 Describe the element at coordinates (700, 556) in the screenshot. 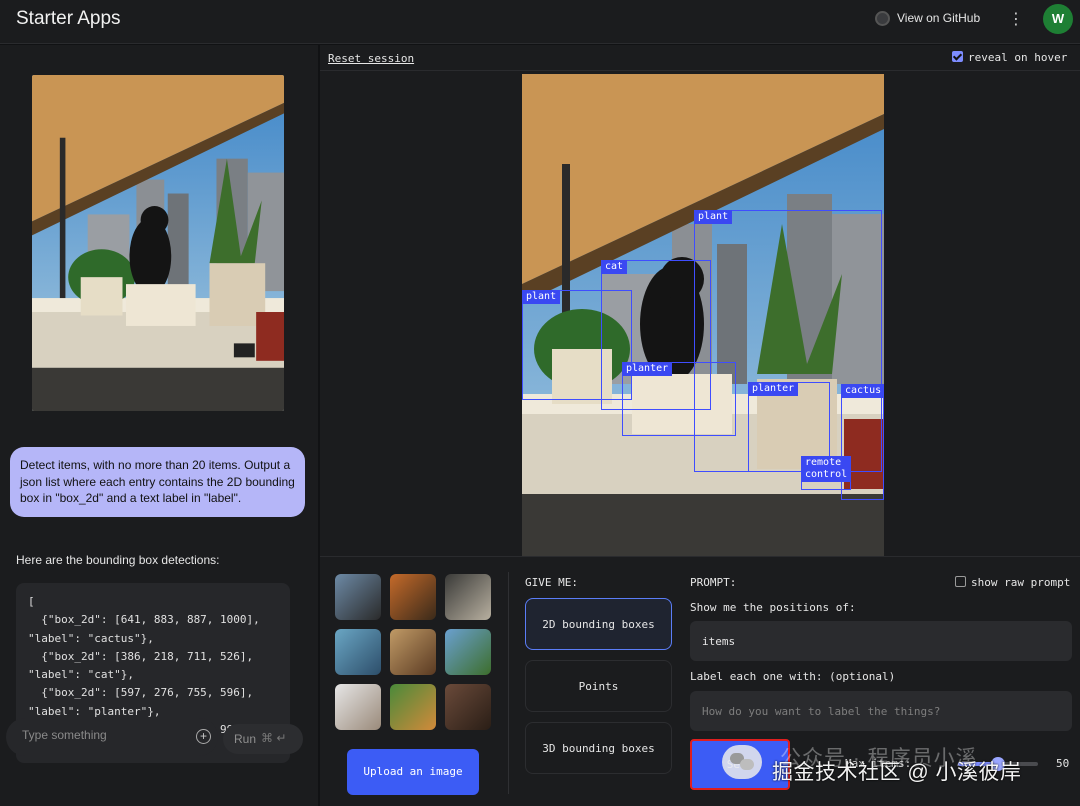

I see `controls-divider` at that location.